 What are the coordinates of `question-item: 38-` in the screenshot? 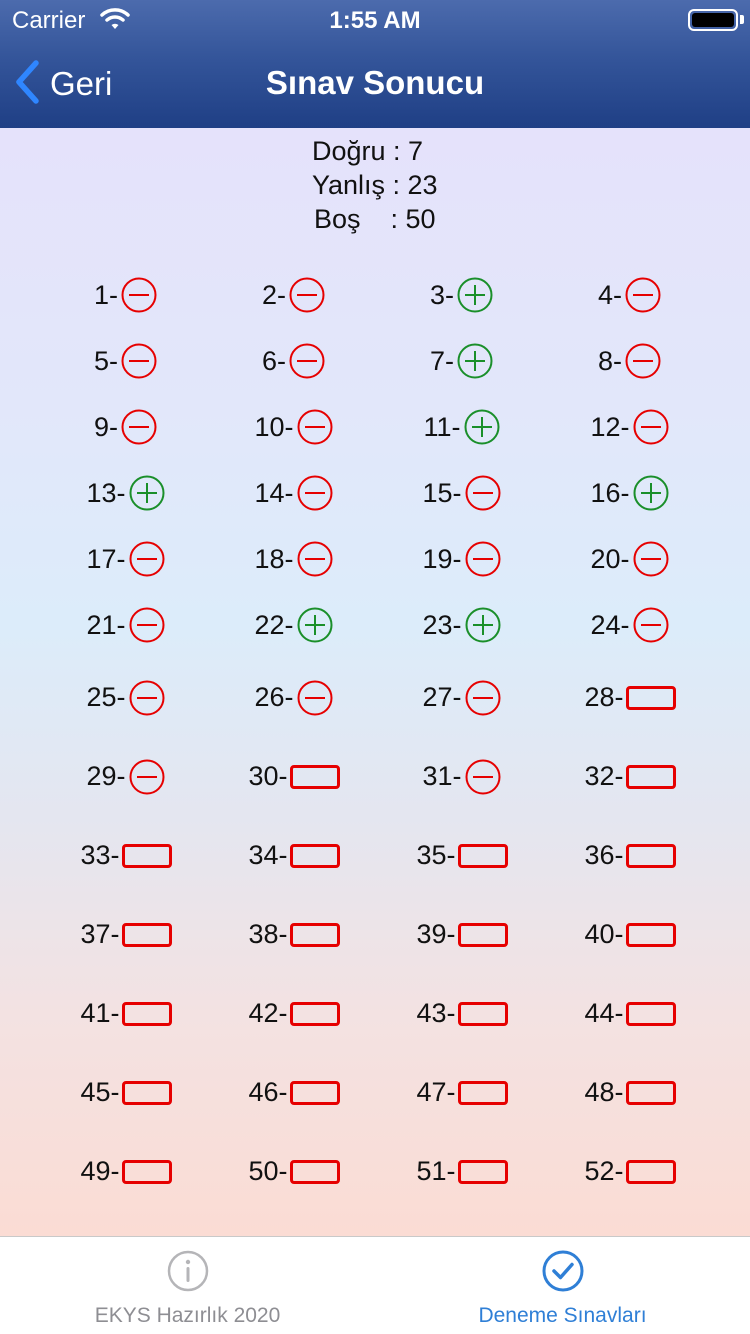 It's located at (294, 934).